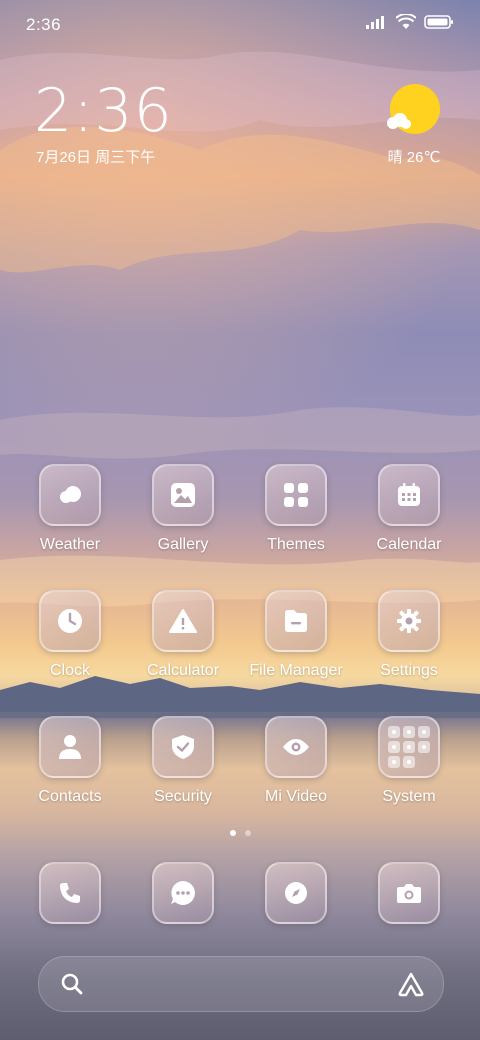 The image size is (480, 1040). I want to click on app-label: Contacts, so click(70, 796).